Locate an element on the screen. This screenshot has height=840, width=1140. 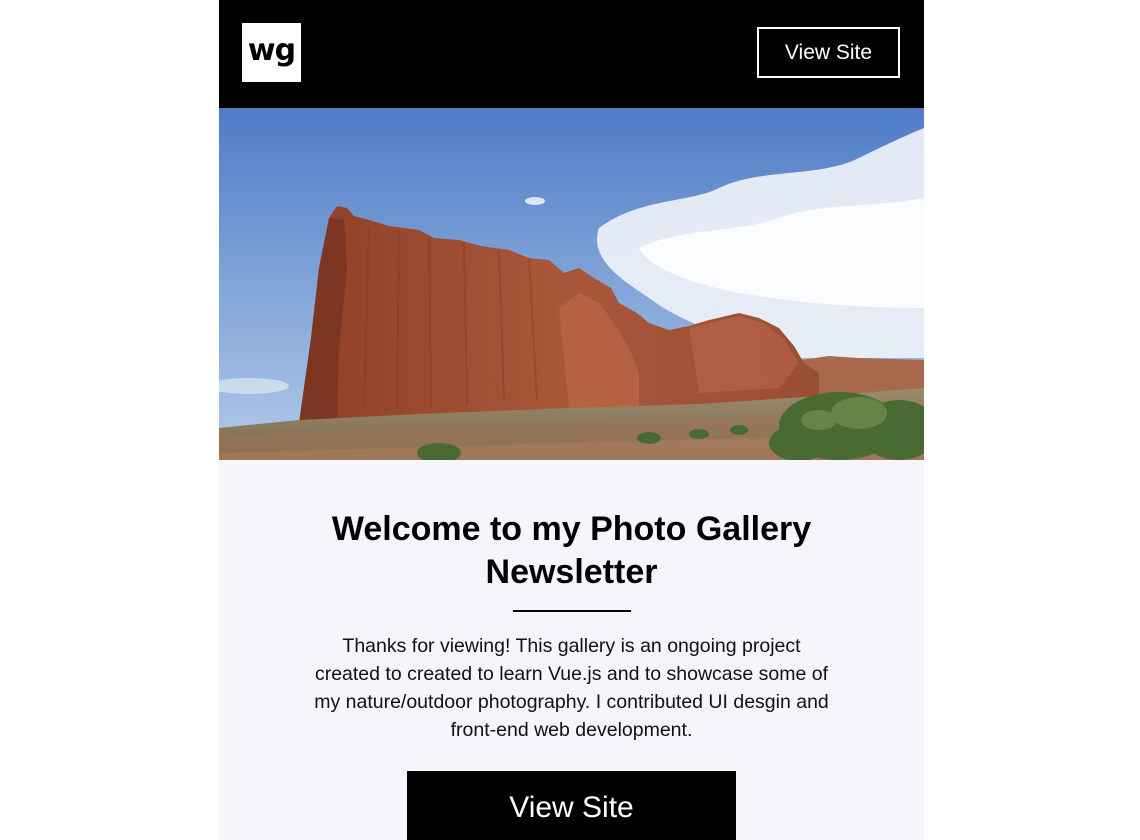
page-title: Welcome to my Photo Gallery Newsletter is located at coordinates (571, 550).